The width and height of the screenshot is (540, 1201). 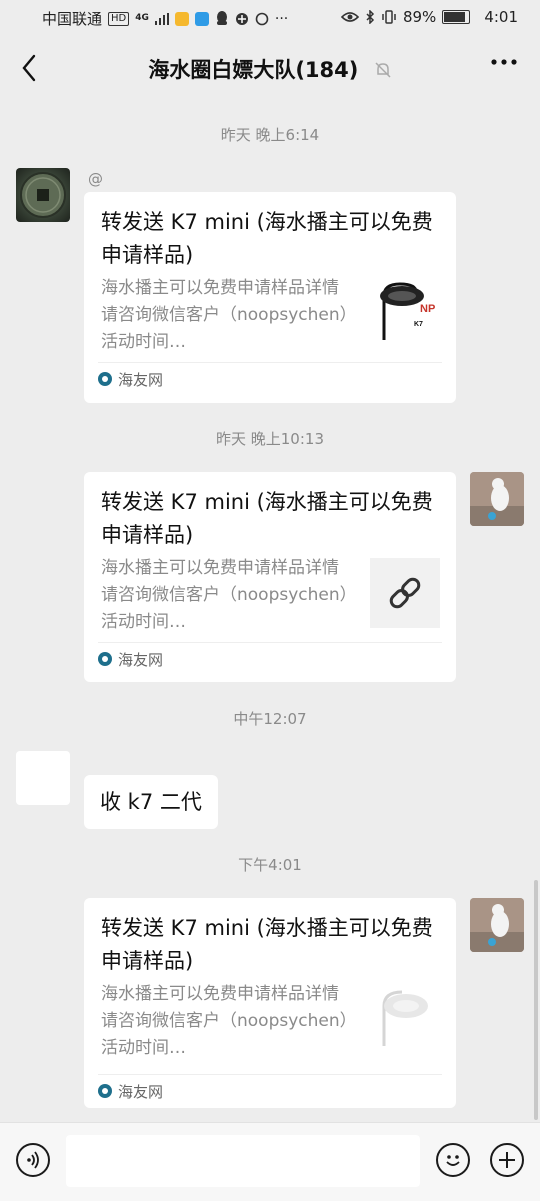 I want to click on timestamp: 昨天 晚上10:13, so click(x=270, y=439).